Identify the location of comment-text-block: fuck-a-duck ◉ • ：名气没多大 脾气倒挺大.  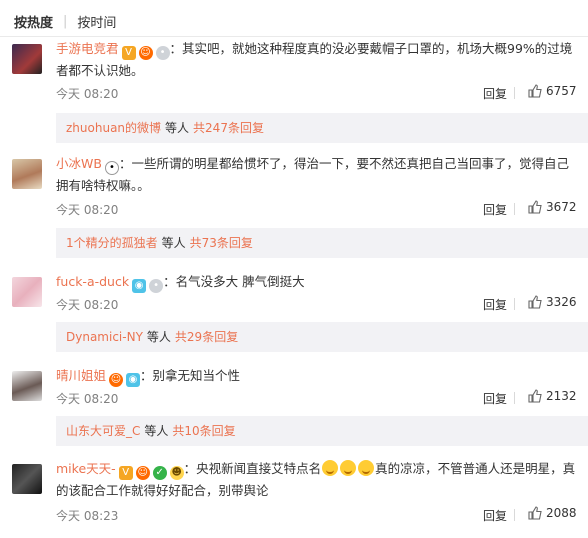
(316, 282).